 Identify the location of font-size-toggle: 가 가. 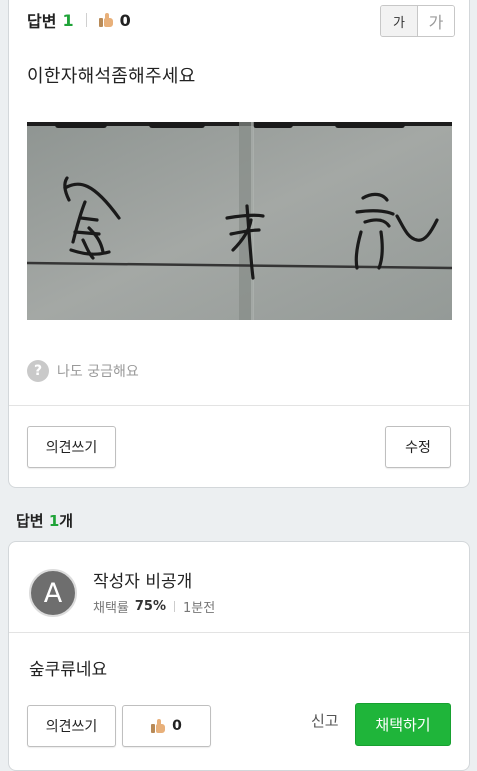
(417, 21).